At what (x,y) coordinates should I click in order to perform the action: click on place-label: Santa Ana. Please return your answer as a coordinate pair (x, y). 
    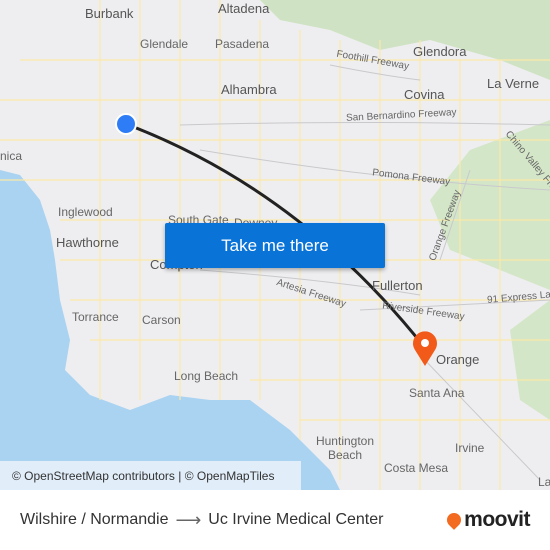
    Looking at the image, I should click on (437, 393).